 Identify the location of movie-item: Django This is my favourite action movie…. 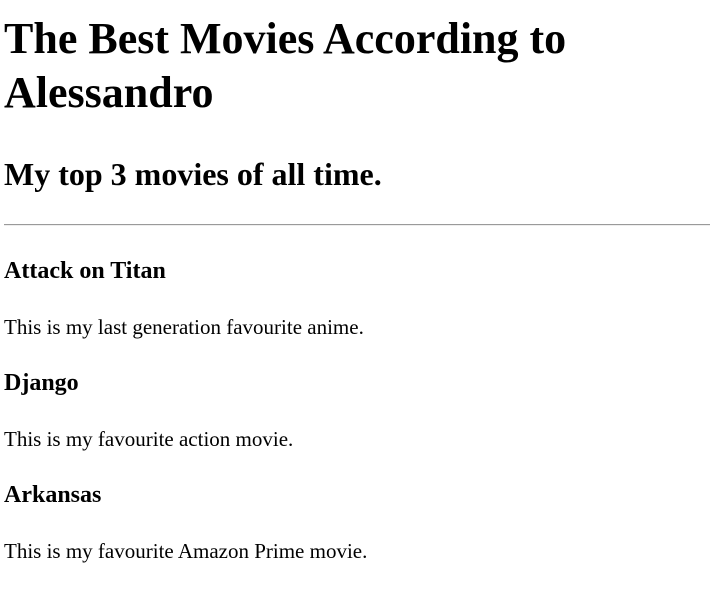
(358, 410).